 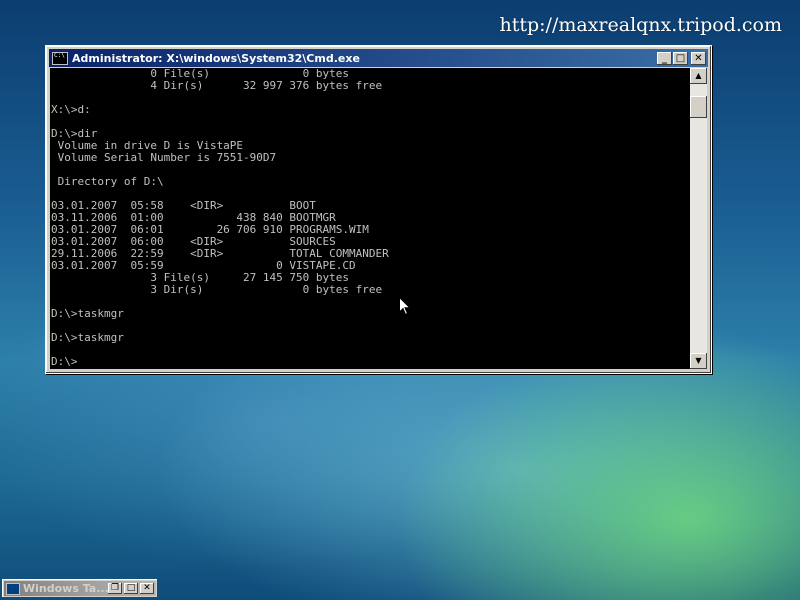 What do you see at coordinates (405, 306) in the screenshot?
I see `mouse-cursor-icon` at bounding box center [405, 306].